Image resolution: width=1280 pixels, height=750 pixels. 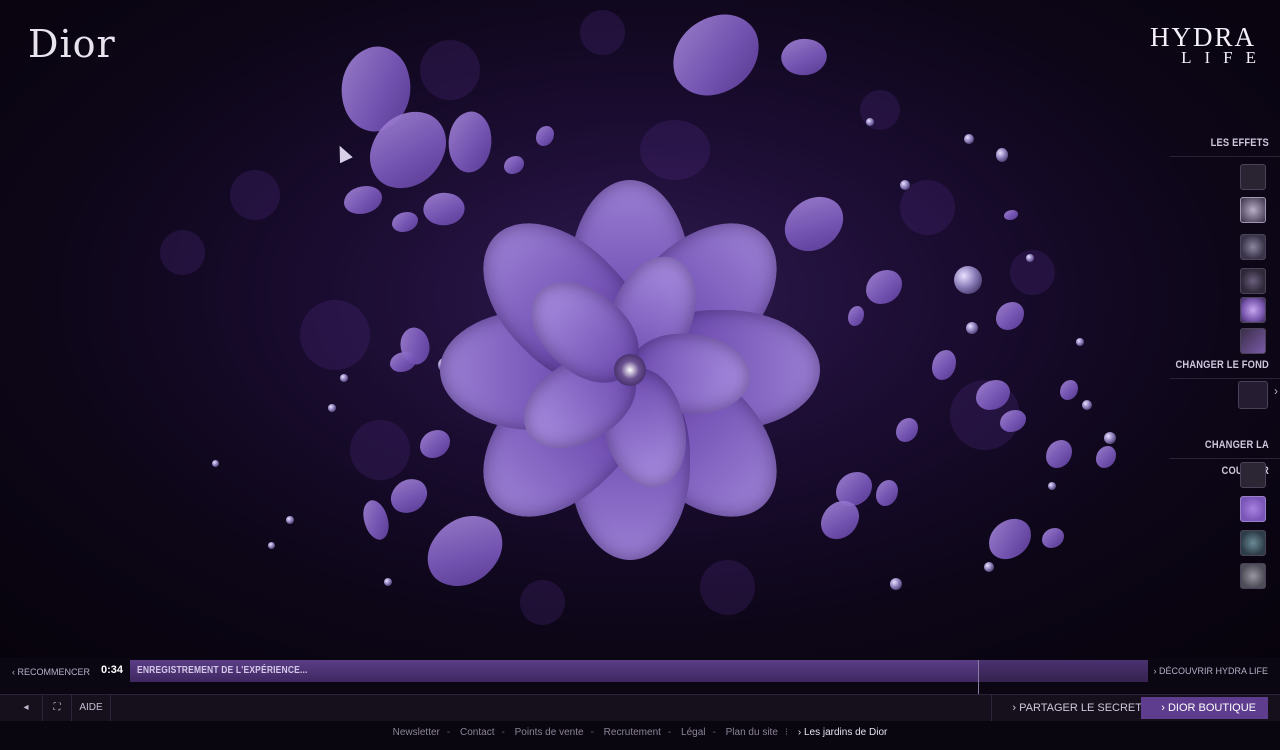 I want to click on hydra-life-logo: HYDRA LIFE, so click(x=1202, y=44).